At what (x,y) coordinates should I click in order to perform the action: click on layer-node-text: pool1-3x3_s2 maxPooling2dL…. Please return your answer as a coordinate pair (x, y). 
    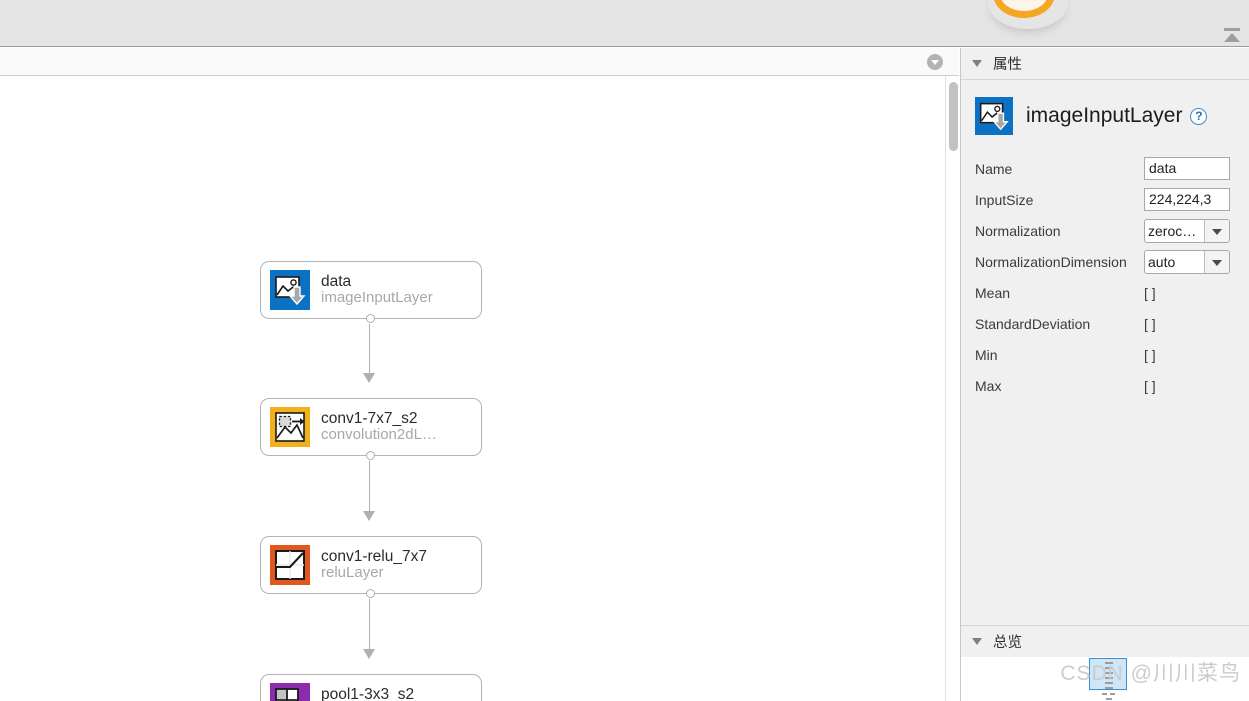
    Looking at the image, I should click on (380, 694).